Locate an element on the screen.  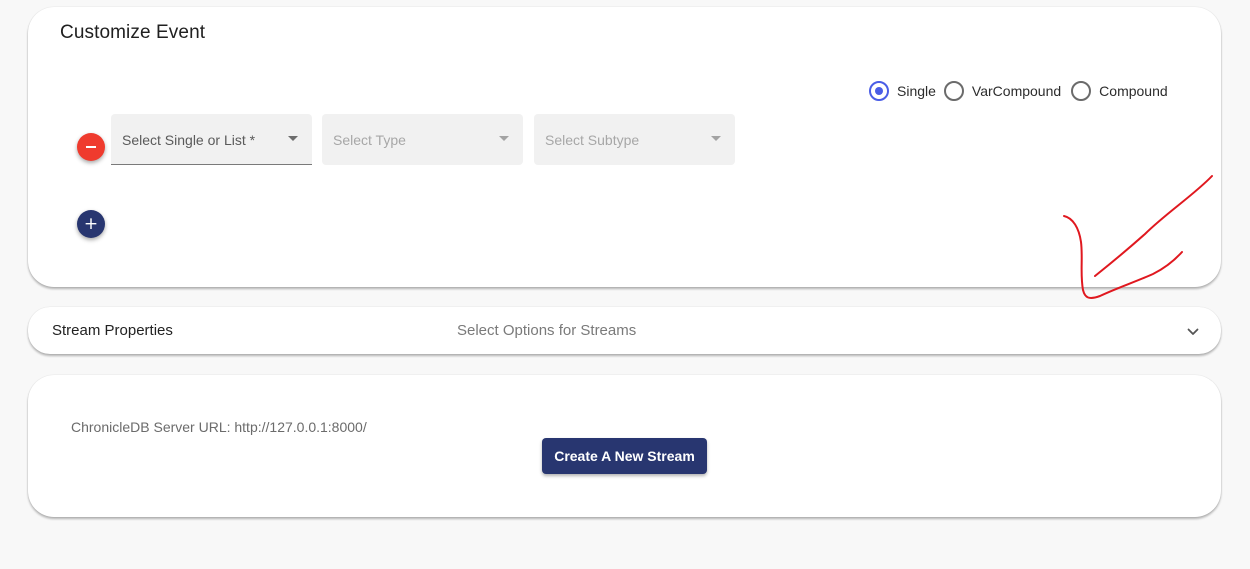
radio-compound: Compound is located at coordinates (1119, 91).